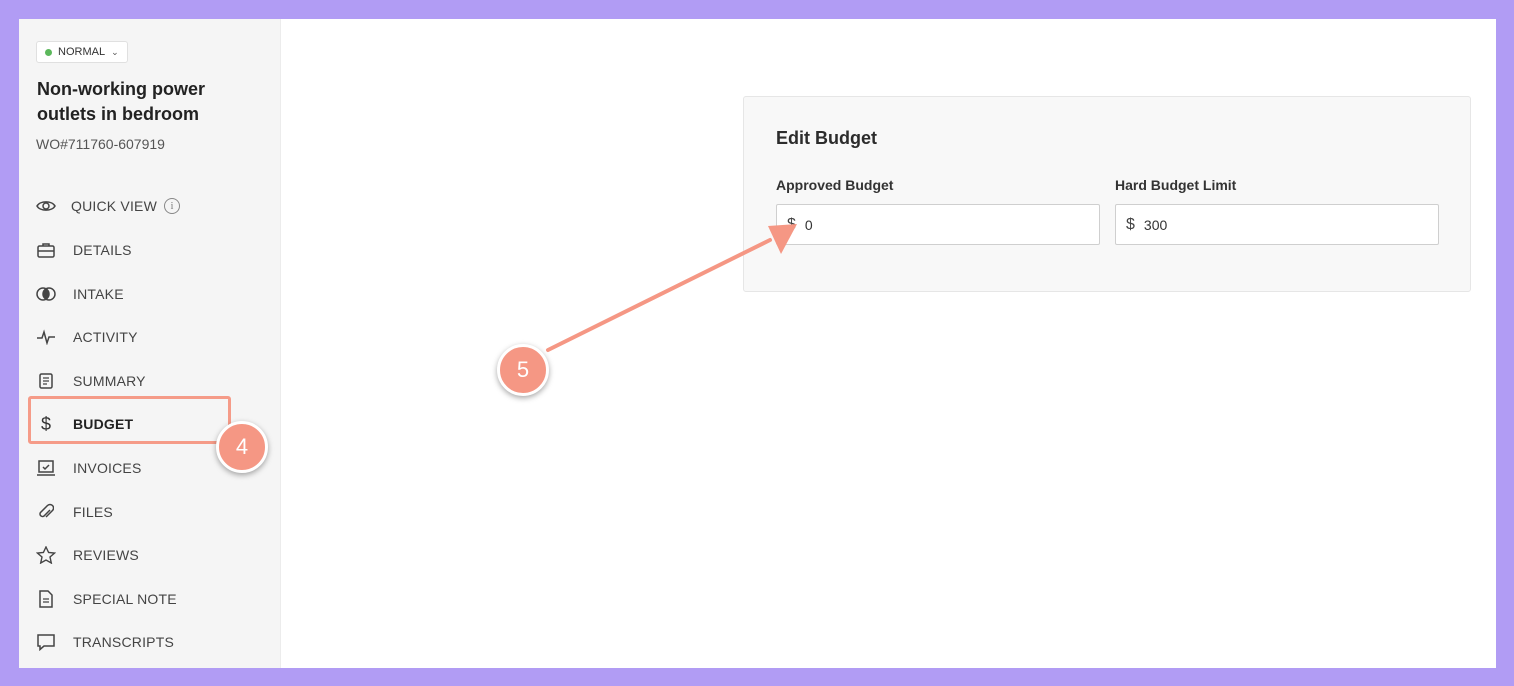 Image resolution: width=1514 pixels, height=686 pixels. I want to click on panel-title: Edit Budget, so click(826, 138).